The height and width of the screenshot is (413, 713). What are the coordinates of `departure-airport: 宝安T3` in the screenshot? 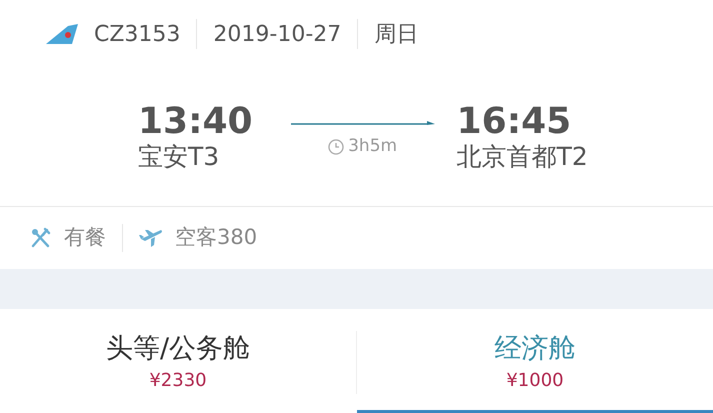 It's located at (179, 157).